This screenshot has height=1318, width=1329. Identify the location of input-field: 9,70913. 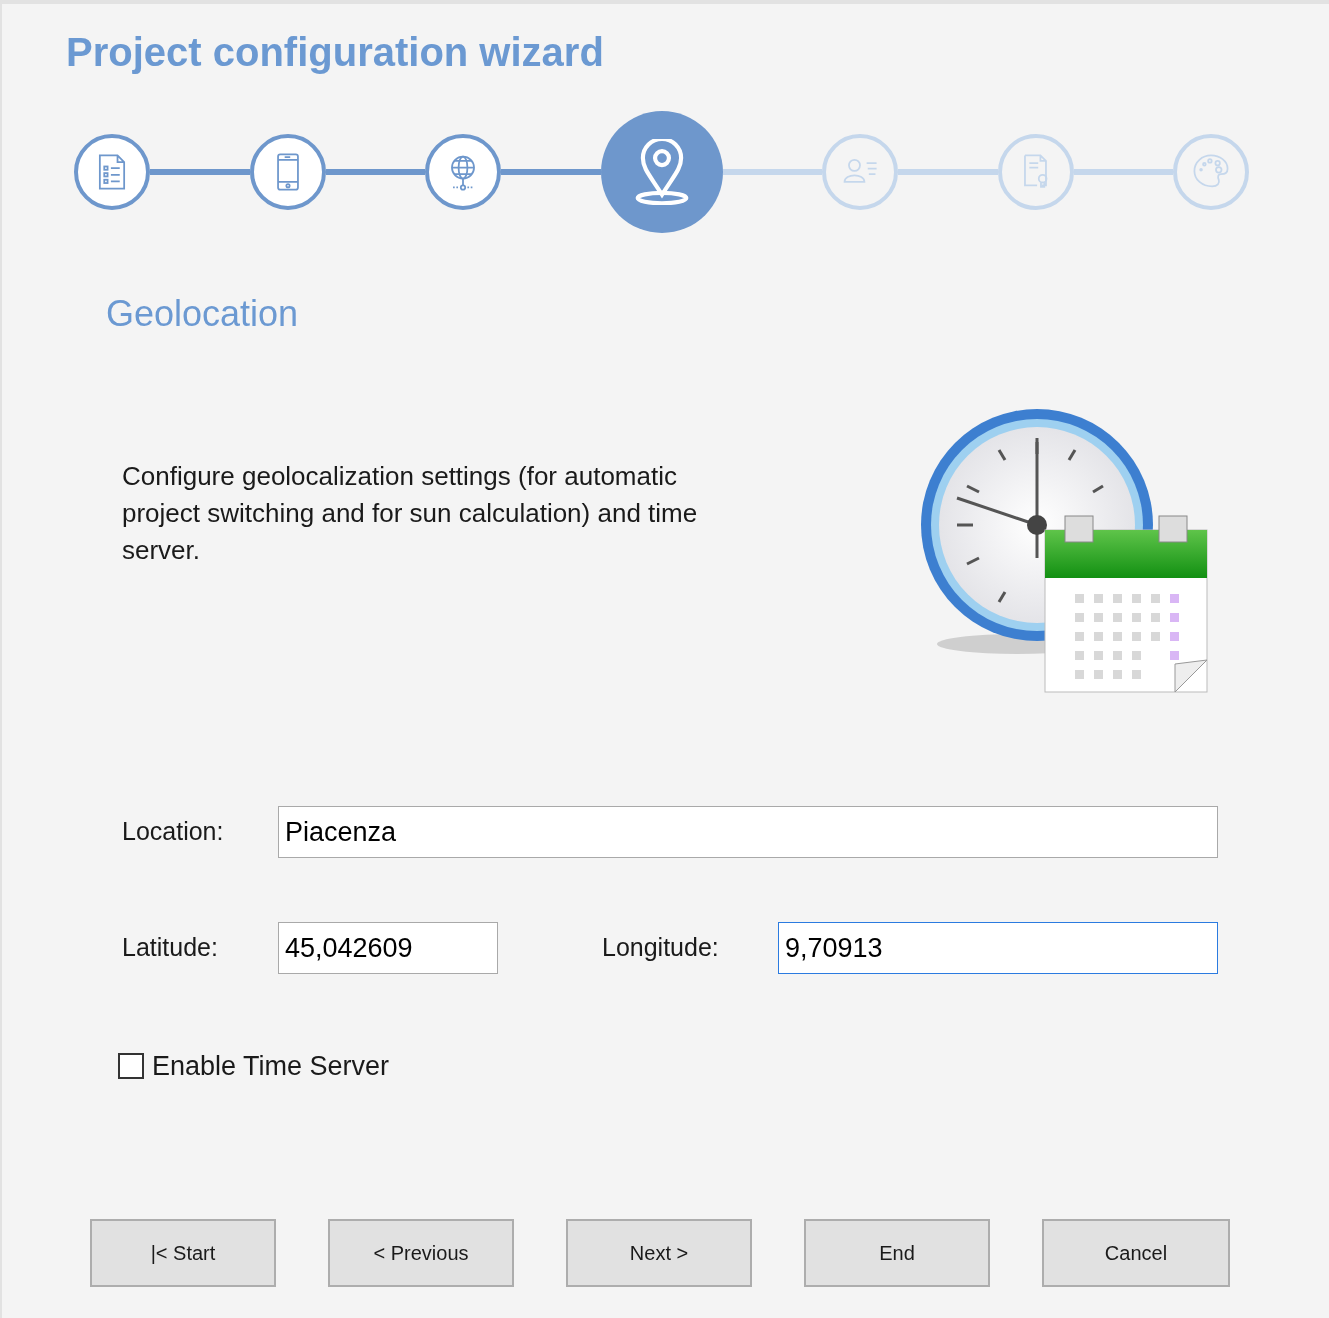
(998, 948).